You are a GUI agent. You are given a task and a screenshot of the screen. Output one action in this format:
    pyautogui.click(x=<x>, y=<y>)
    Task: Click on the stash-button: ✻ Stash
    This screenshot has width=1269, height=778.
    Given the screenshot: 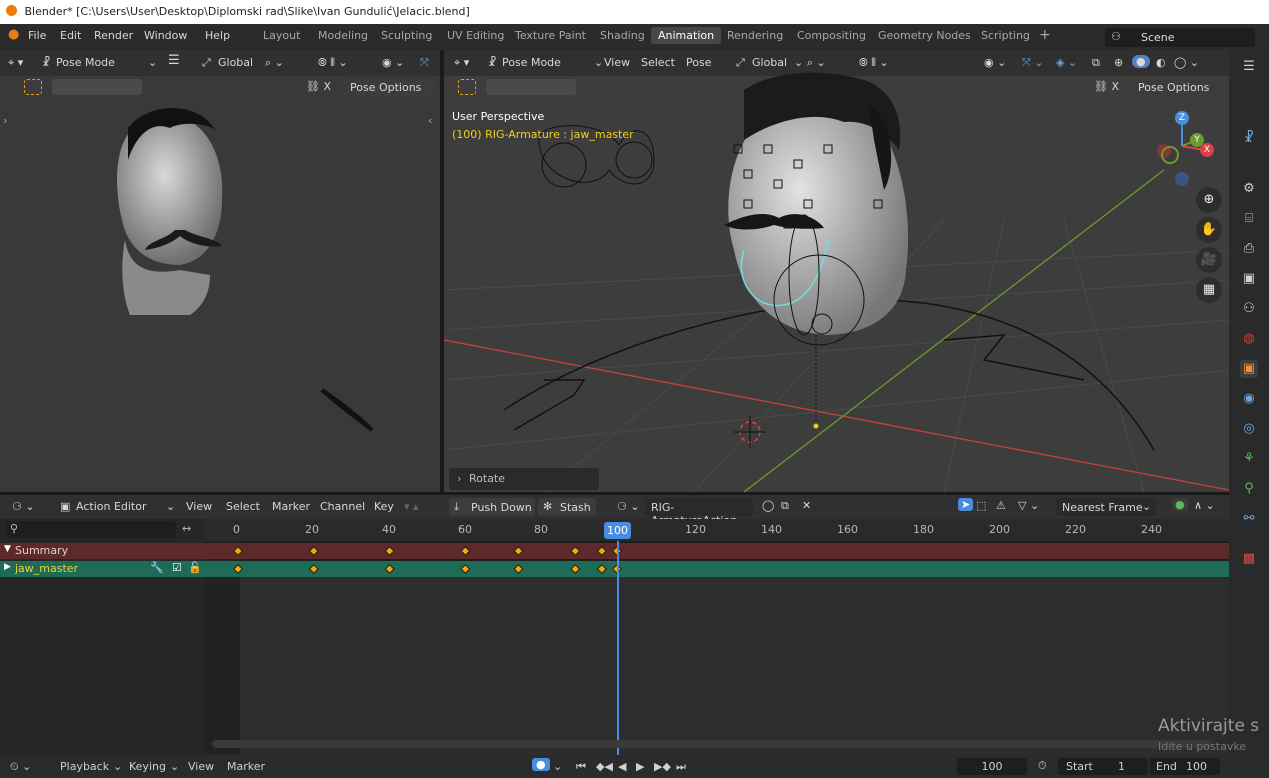 What is the action you would take?
    pyautogui.click(x=567, y=507)
    